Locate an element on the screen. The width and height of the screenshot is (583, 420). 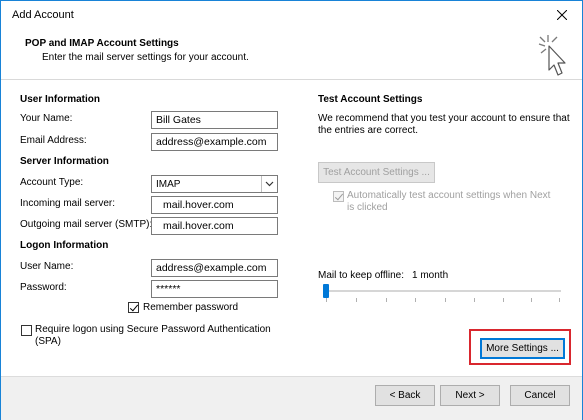
offline-value: 1 month is located at coordinates (430, 275).